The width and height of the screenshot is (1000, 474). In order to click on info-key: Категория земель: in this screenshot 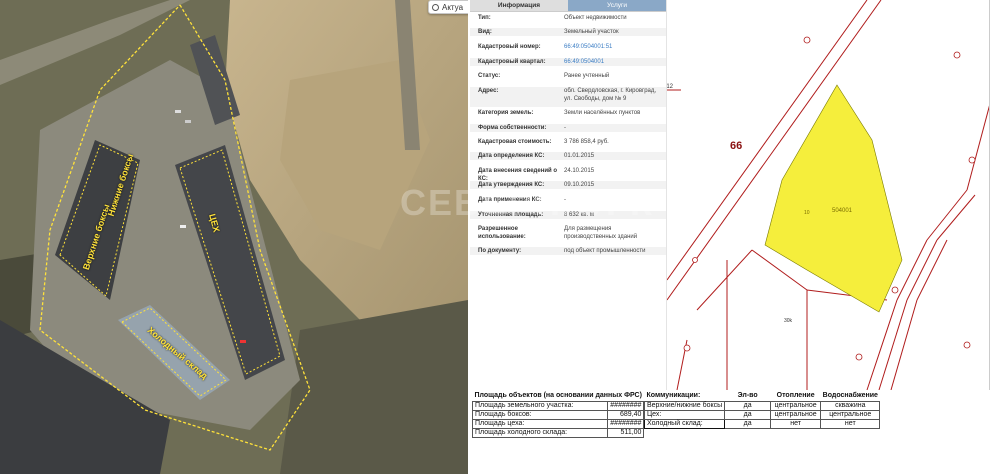, I will do `click(506, 113)`.